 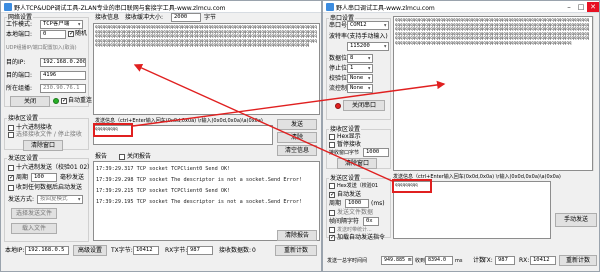 What do you see at coordinates (15, 250) in the screenshot?
I see `local-ip-label: 本地IP:` at bounding box center [15, 250].